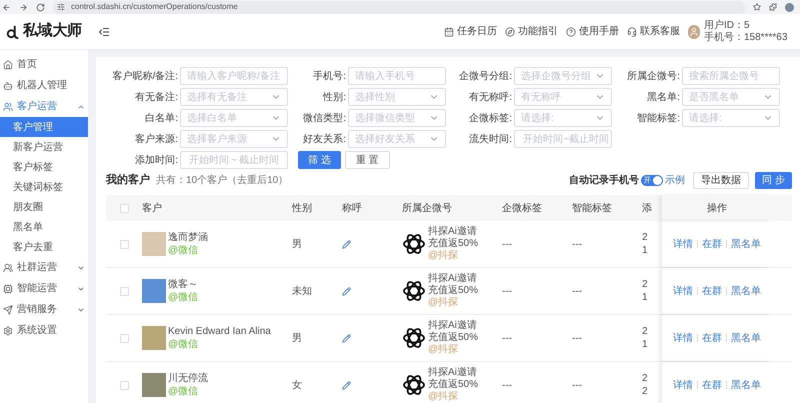  Describe the element at coordinates (653, 77) in the screenshot. I see `filter-label: 所属企微号:` at that location.